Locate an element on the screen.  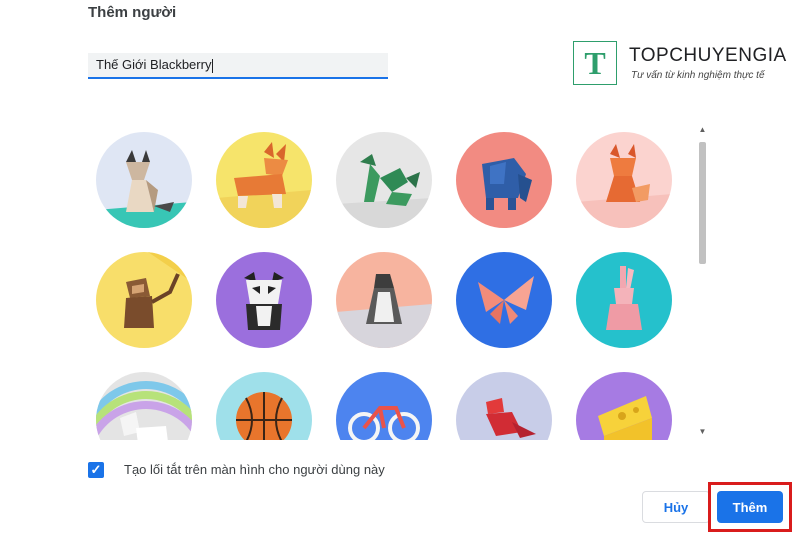
text-caret is located at coordinates (213, 65).